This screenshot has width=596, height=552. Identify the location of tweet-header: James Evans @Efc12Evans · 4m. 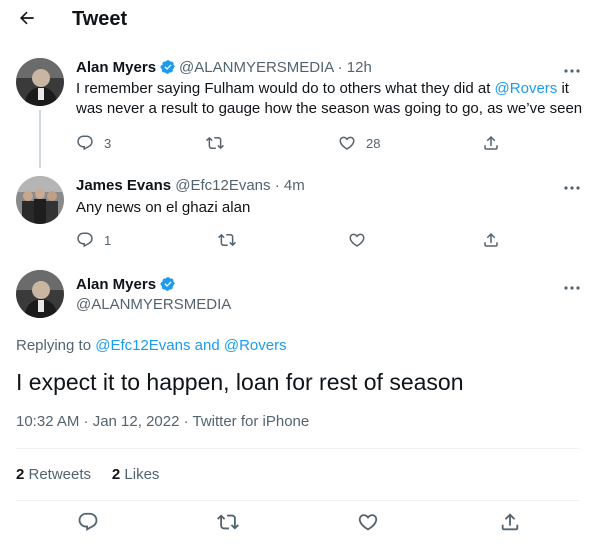
(190, 185).